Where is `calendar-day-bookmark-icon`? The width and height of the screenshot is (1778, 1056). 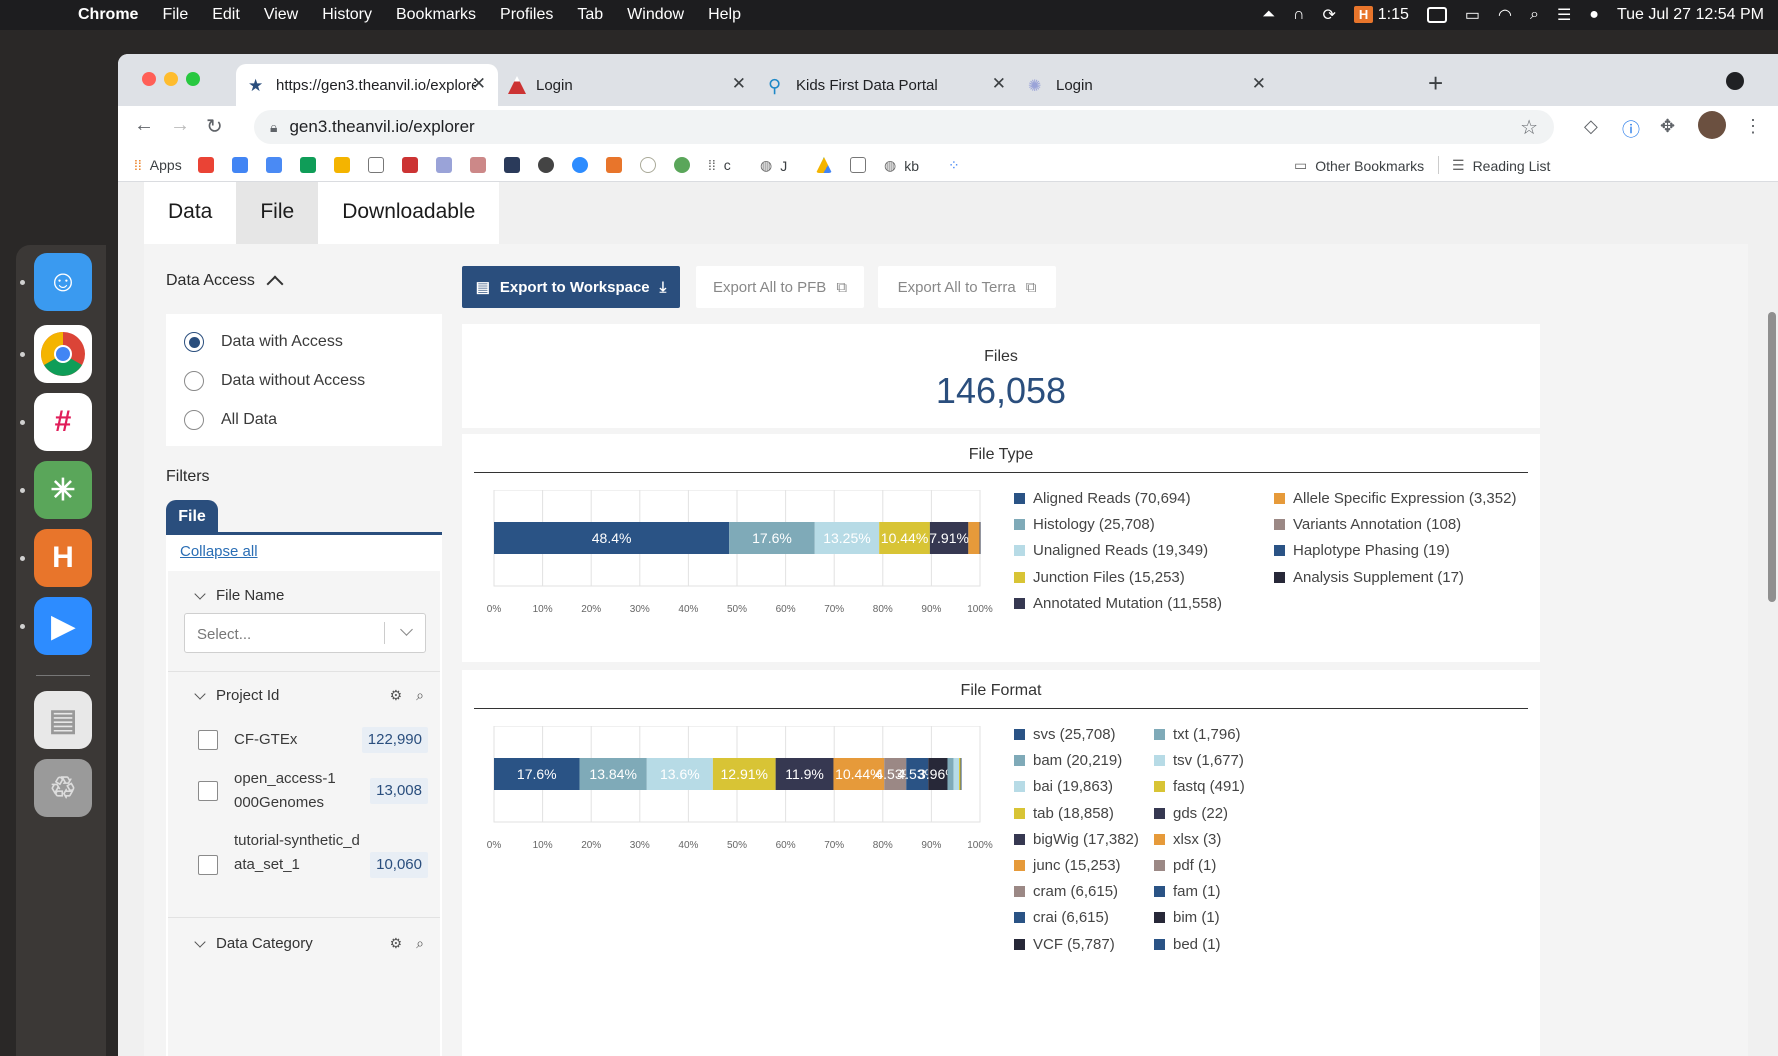 calendar-day-bookmark-icon is located at coordinates (858, 165).